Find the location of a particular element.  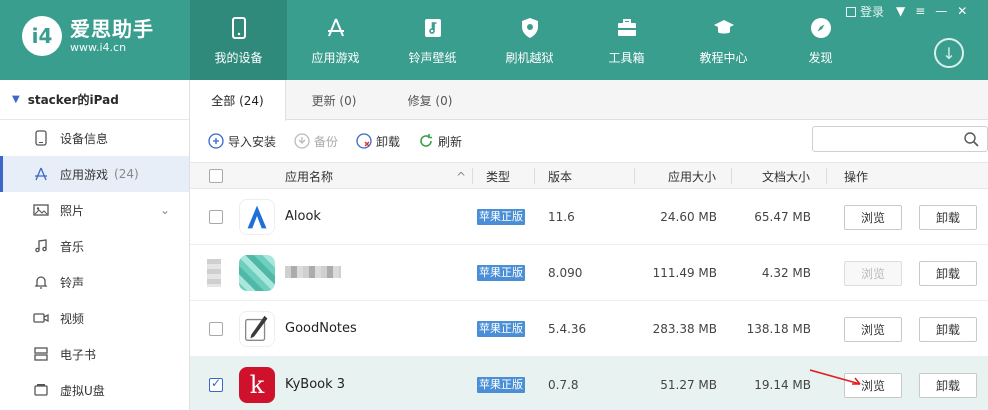

chevron-down-icon: ⌄ is located at coordinates (165, 210).